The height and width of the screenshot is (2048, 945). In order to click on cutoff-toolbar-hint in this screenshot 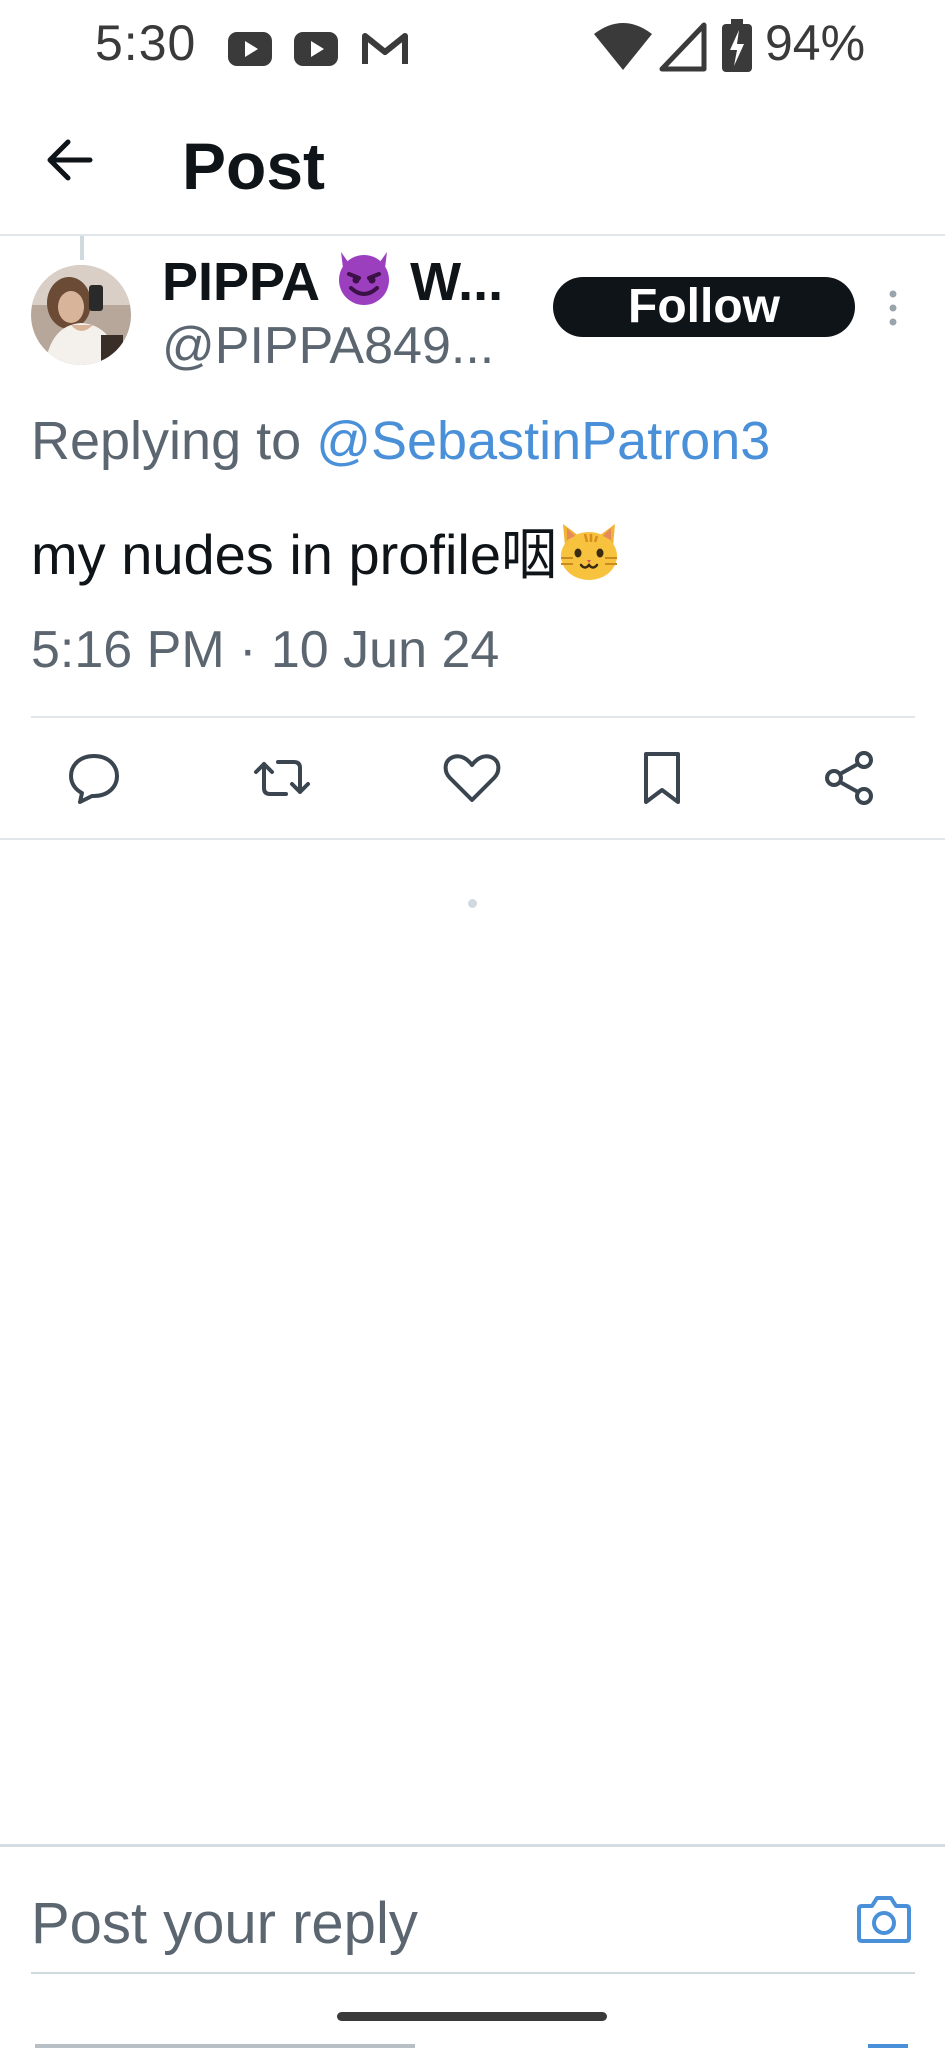, I will do `click(225, 2046)`.